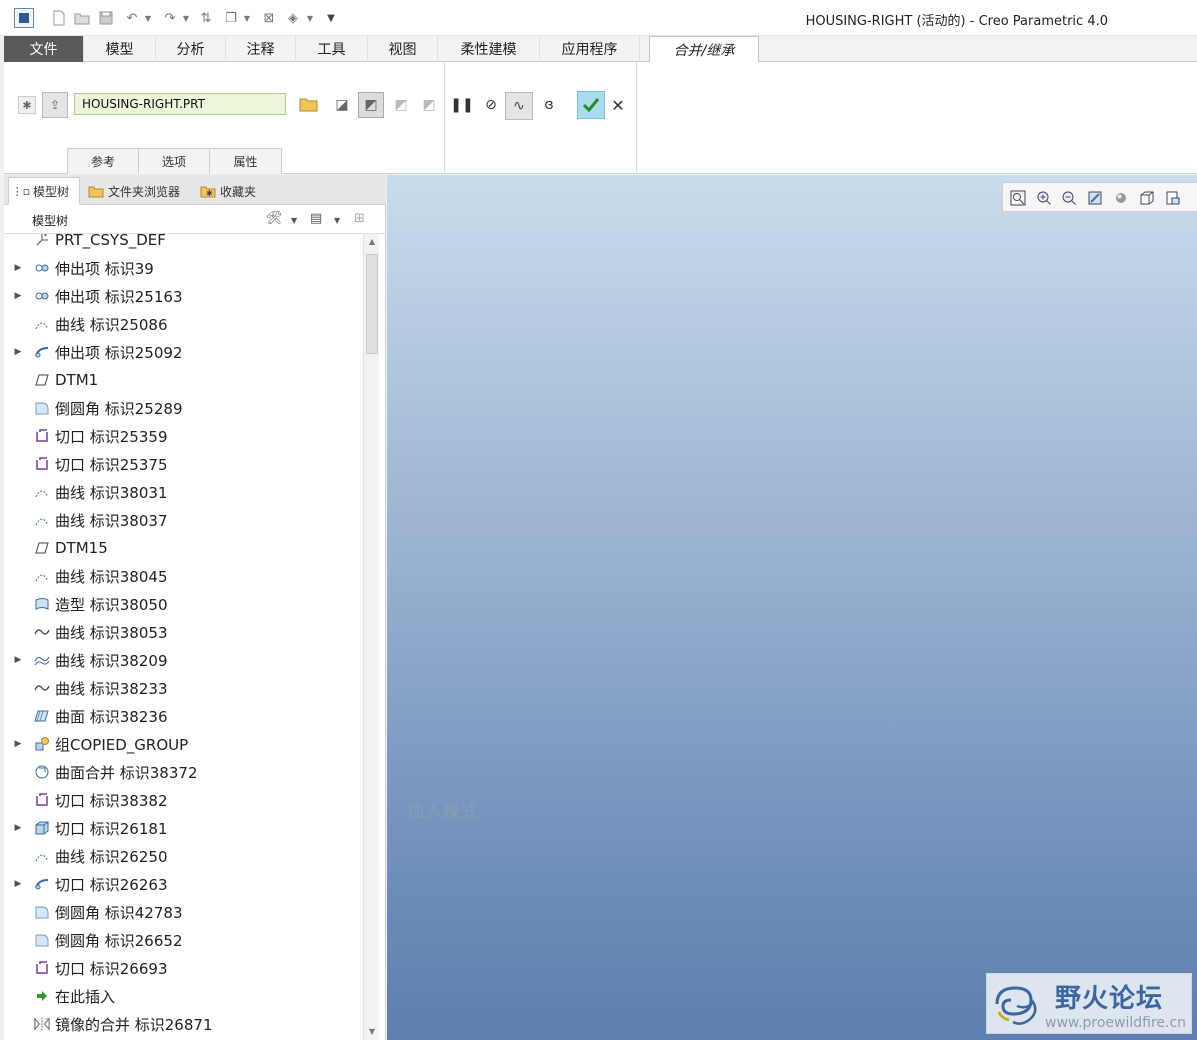  Describe the element at coordinates (186, 688) in the screenshot. I see `tree-item: 曲线 标识38233` at that location.